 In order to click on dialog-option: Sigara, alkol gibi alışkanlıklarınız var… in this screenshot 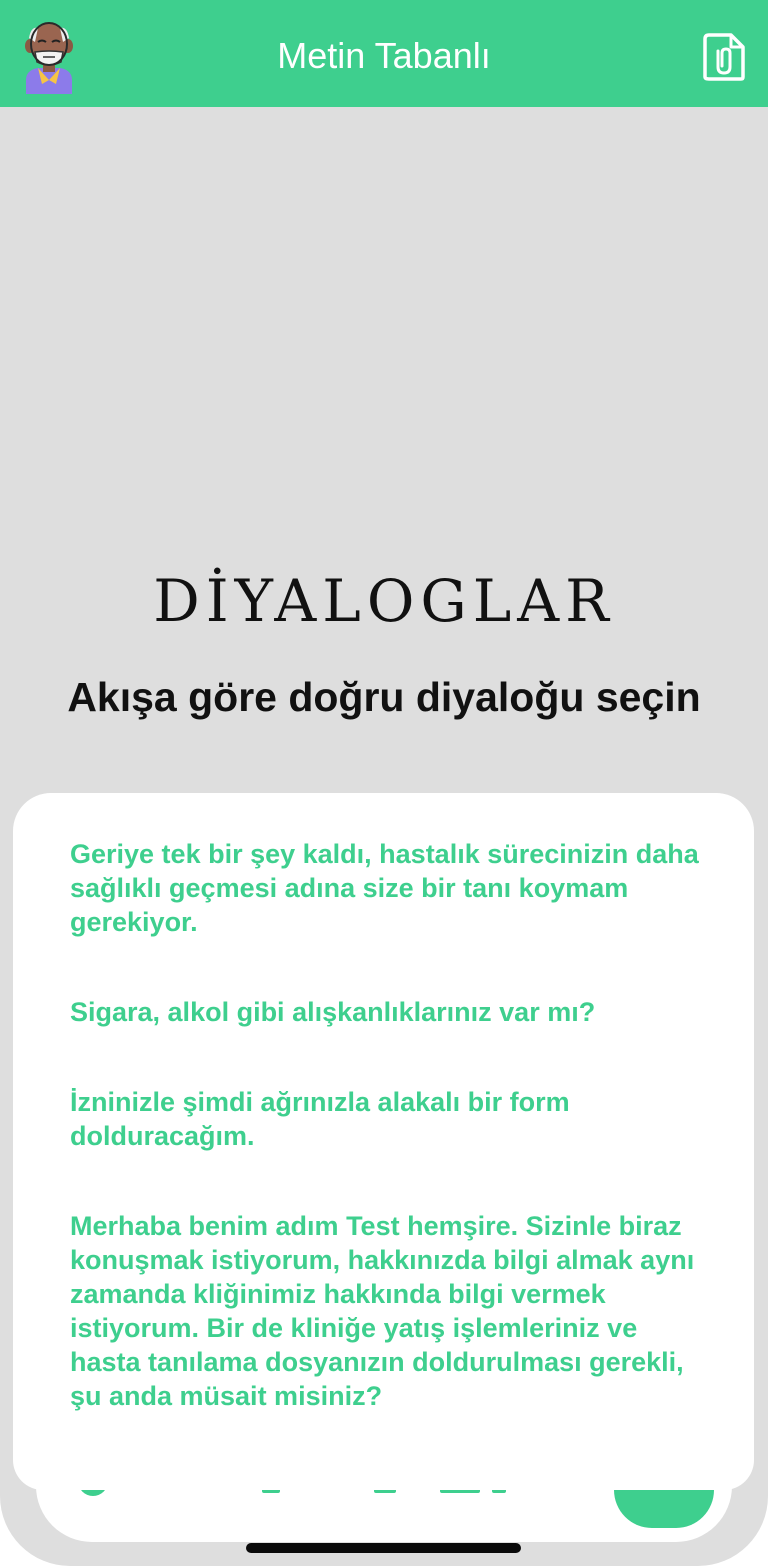, I will do `click(390, 1012)`.